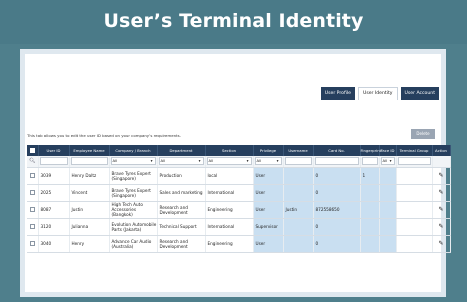 The image size is (467, 302). Describe the element at coordinates (211, 161) in the screenshot. I see `filter-section-value: All` at that location.